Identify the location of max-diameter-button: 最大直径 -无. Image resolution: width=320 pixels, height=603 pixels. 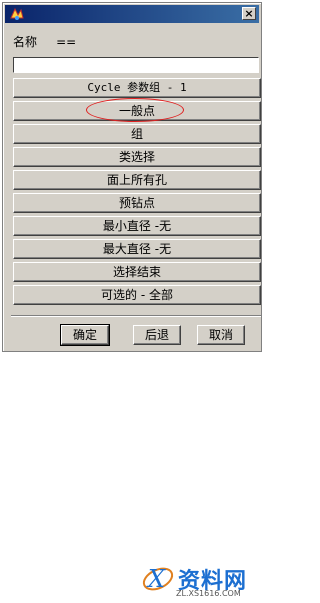
(137, 249).